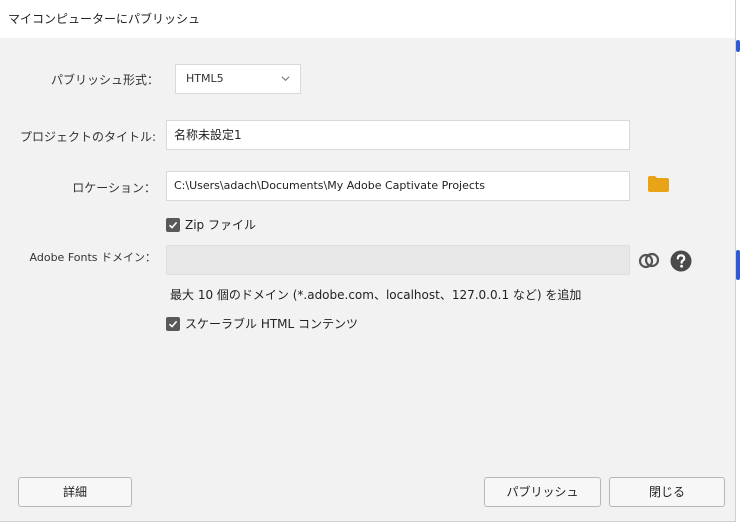  Describe the element at coordinates (114, 188) in the screenshot. I see `location-label: ロケーション：` at that location.